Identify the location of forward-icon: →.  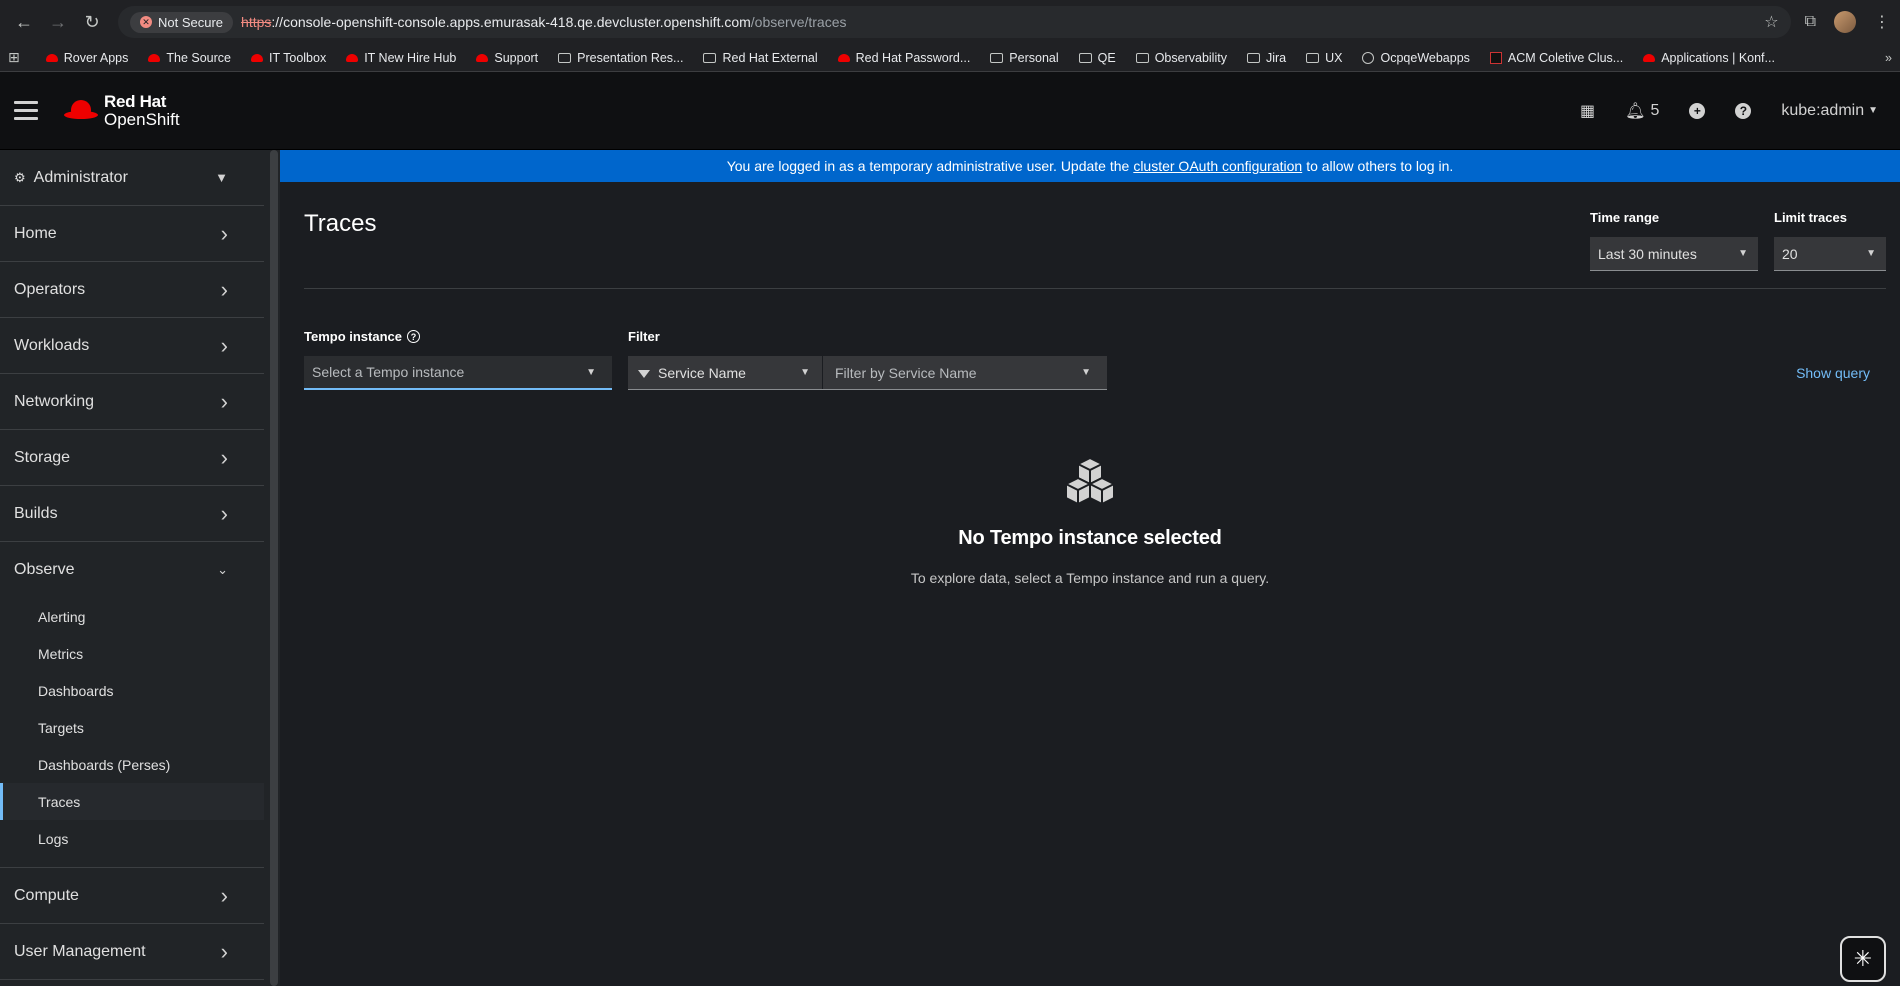
(58, 22).